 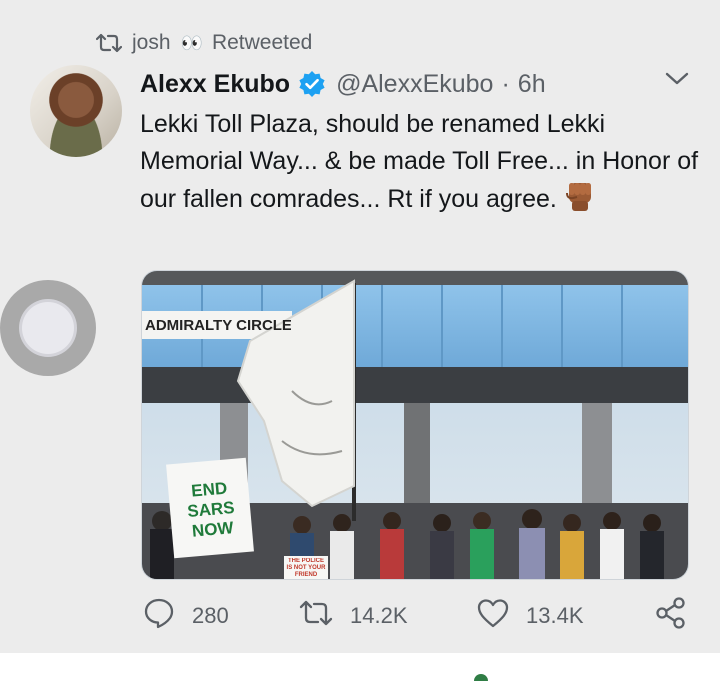 What do you see at coordinates (159, 616) in the screenshot?
I see `reply-icon` at bounding box center [159, 616].